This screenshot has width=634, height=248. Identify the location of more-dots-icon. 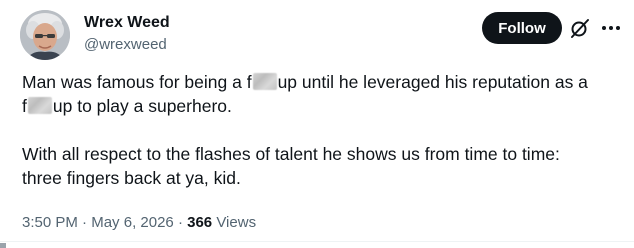
(611, 28).